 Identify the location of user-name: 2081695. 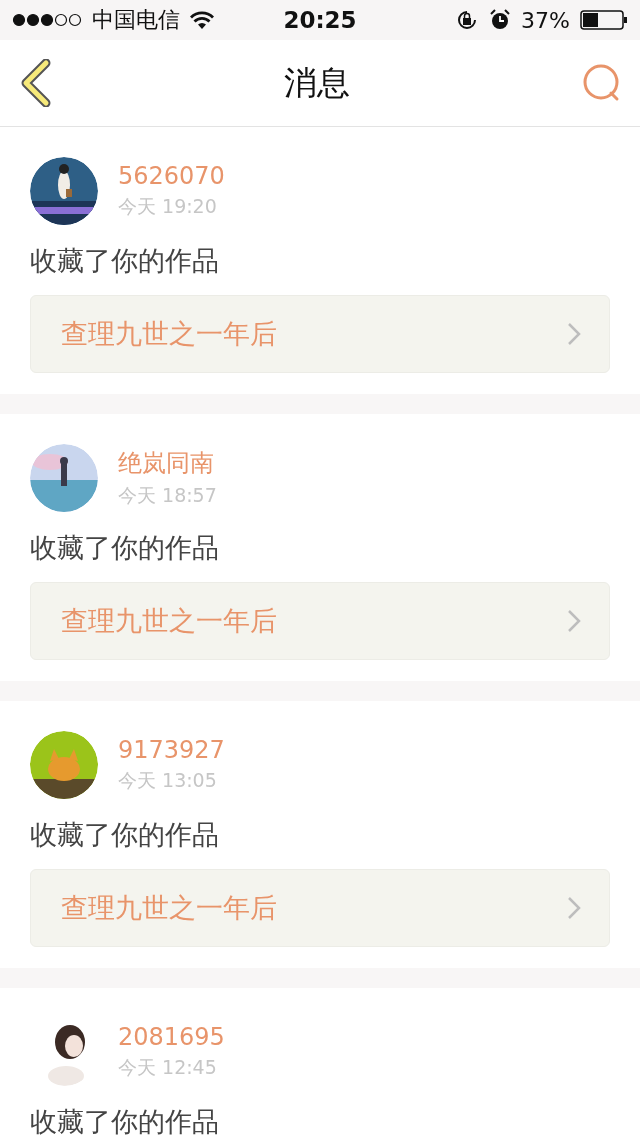
(171, 1037).